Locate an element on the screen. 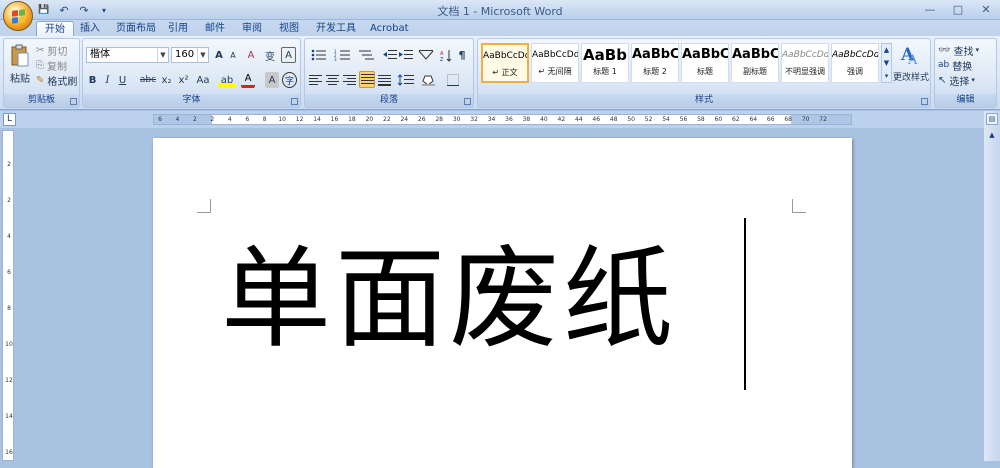  style-normal: AaBbCcDd ↵ 正文 is located at coordinates (505, 63).